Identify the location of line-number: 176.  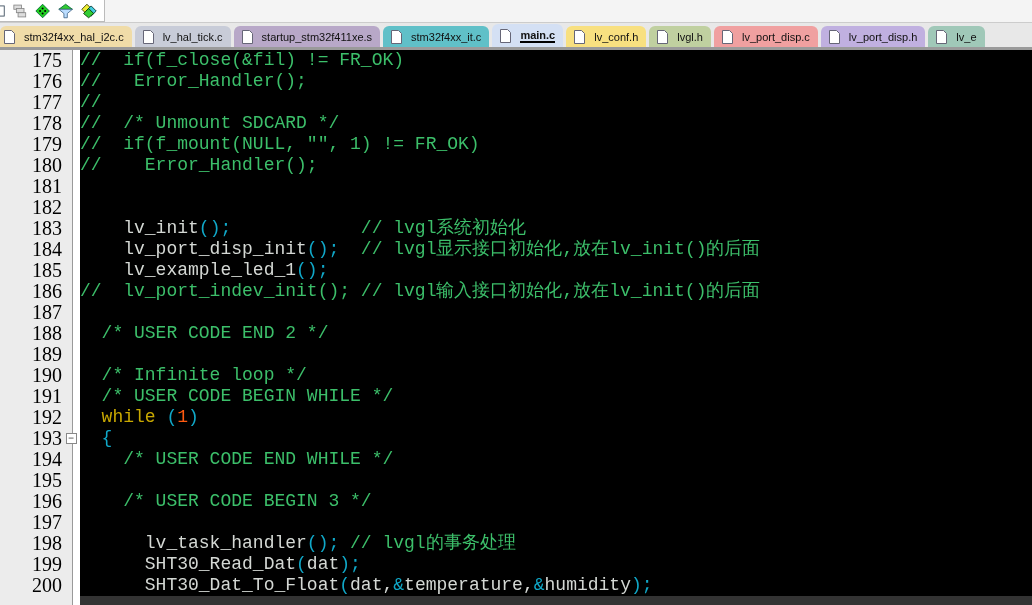
(47, 81).